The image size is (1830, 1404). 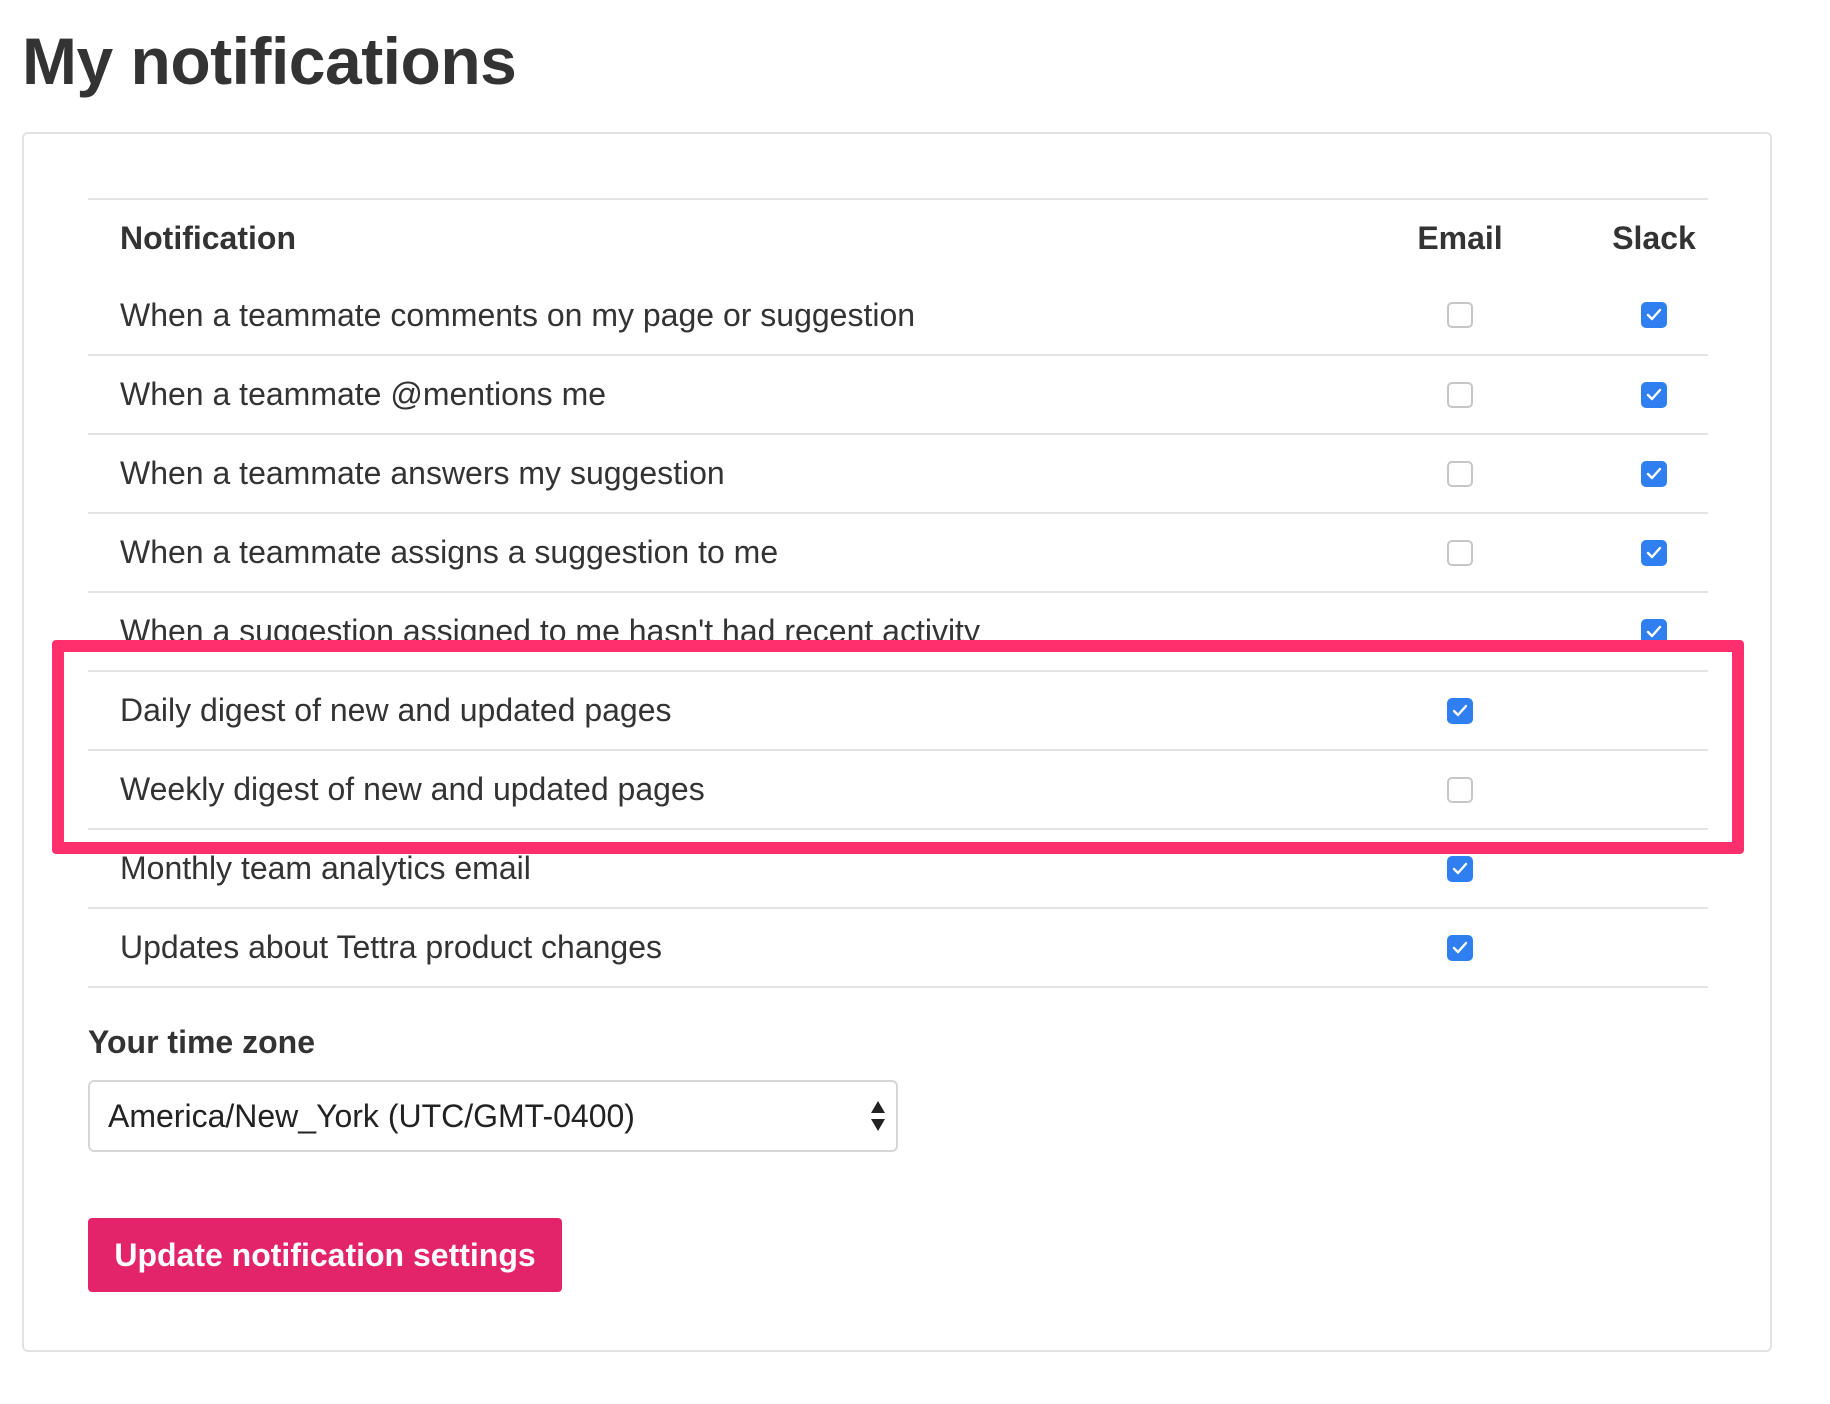 I want to click on notification-label: Daily digest of new and updated pages, so click(x=396, y=710).